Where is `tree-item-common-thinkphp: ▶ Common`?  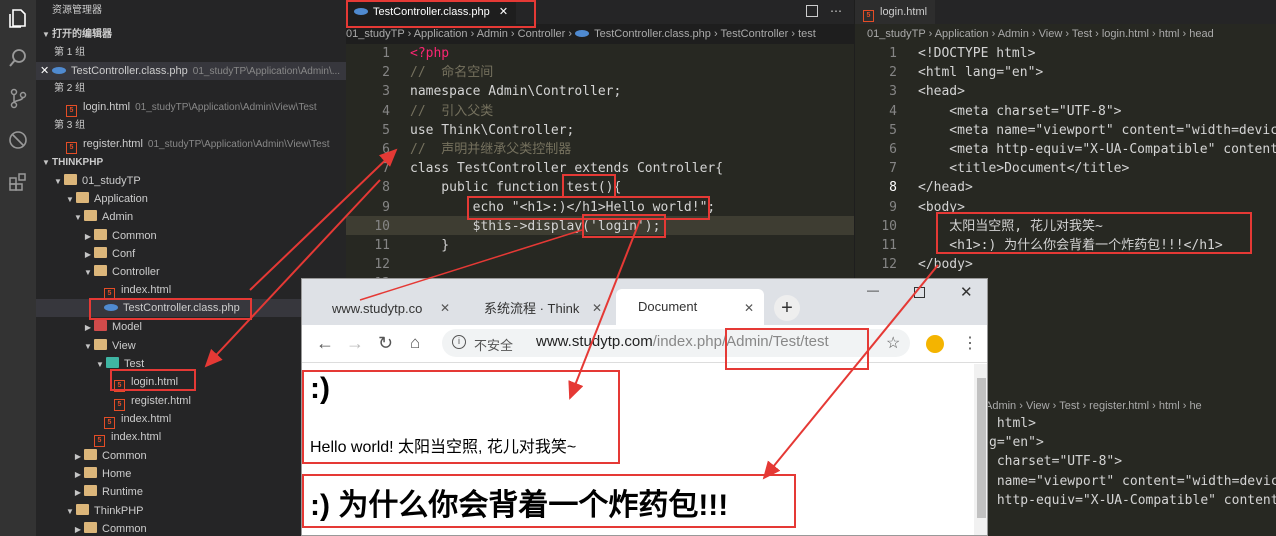
tree-item-common-thinkphp: ▶ Common is located at coordinates (191, 528).